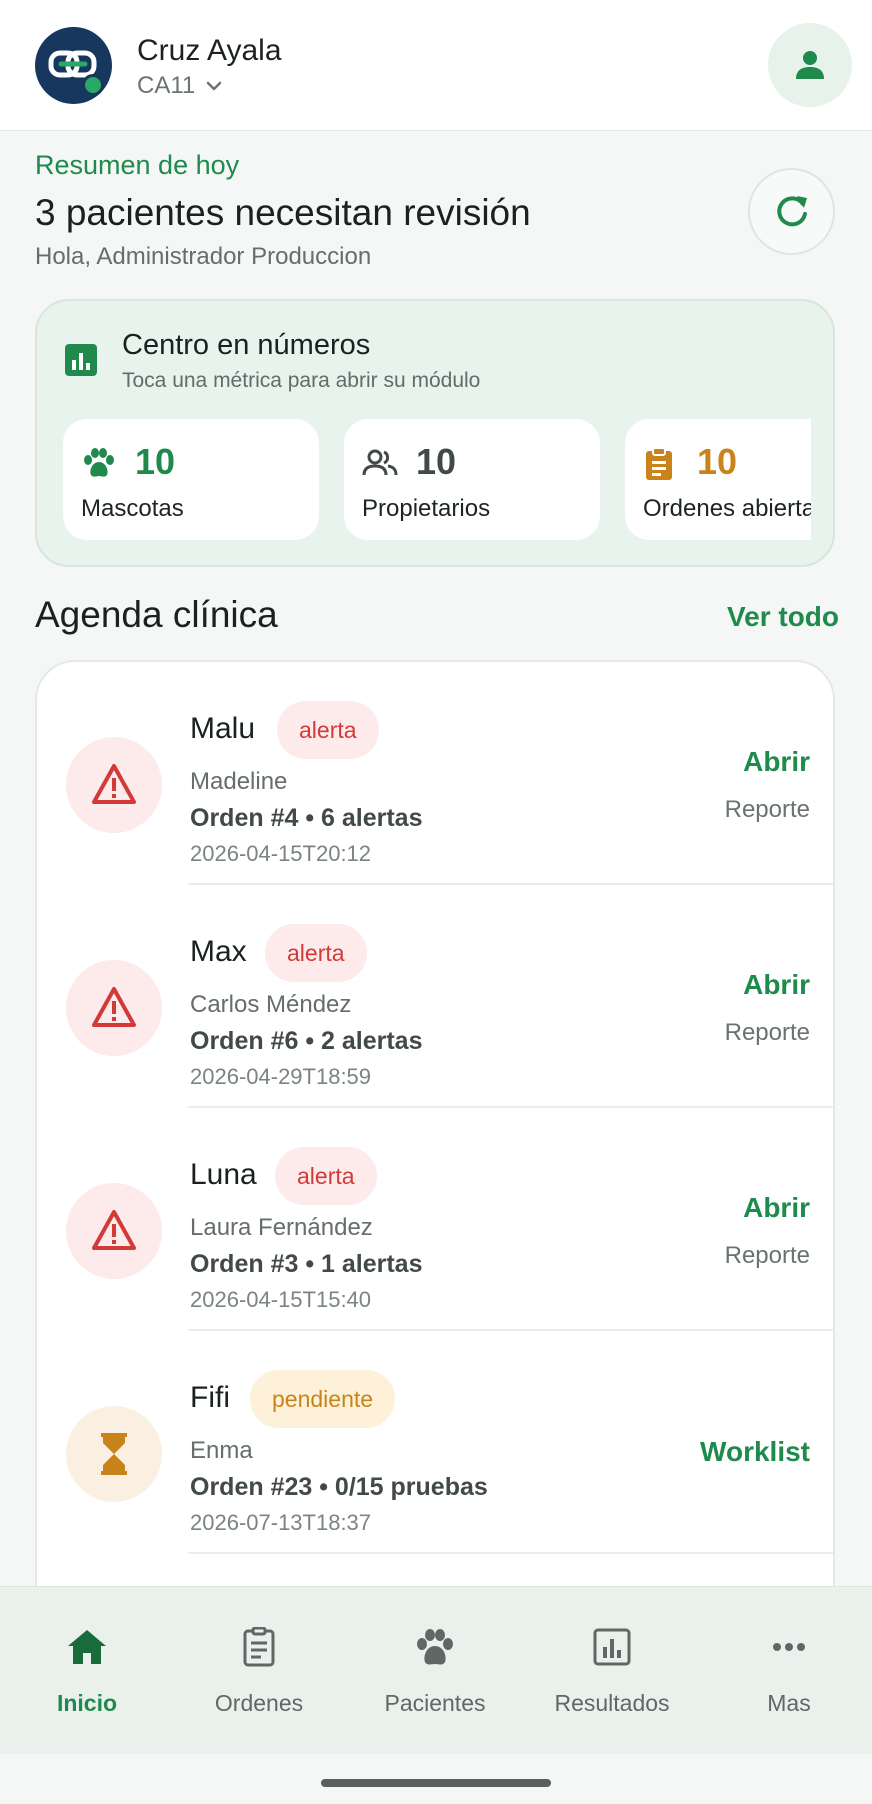 The height and width of the screenshot is (1804, 872). I want to click on metric-label: Mascotas, so click(132, 508).